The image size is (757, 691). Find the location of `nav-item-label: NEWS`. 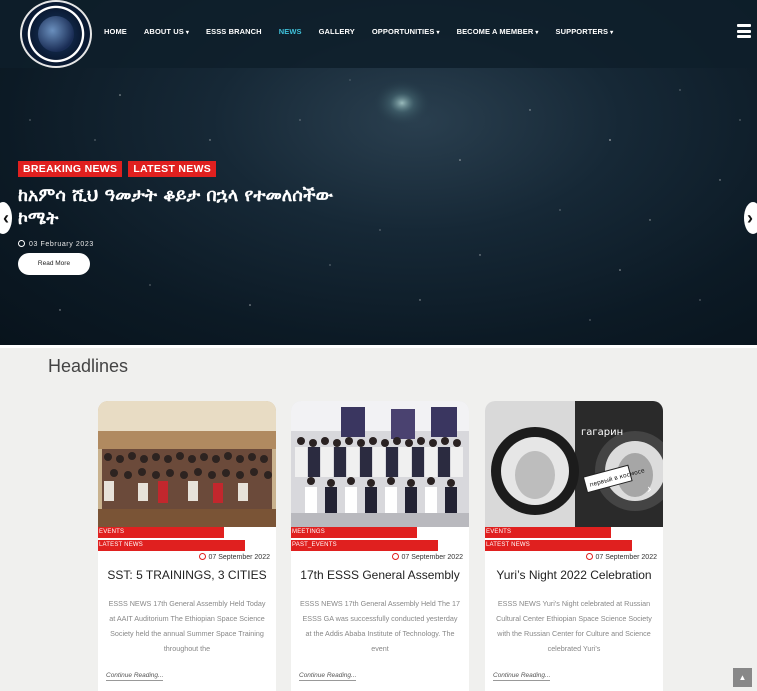

nav-item-label: NEWS is located at coordinates (290, 31).